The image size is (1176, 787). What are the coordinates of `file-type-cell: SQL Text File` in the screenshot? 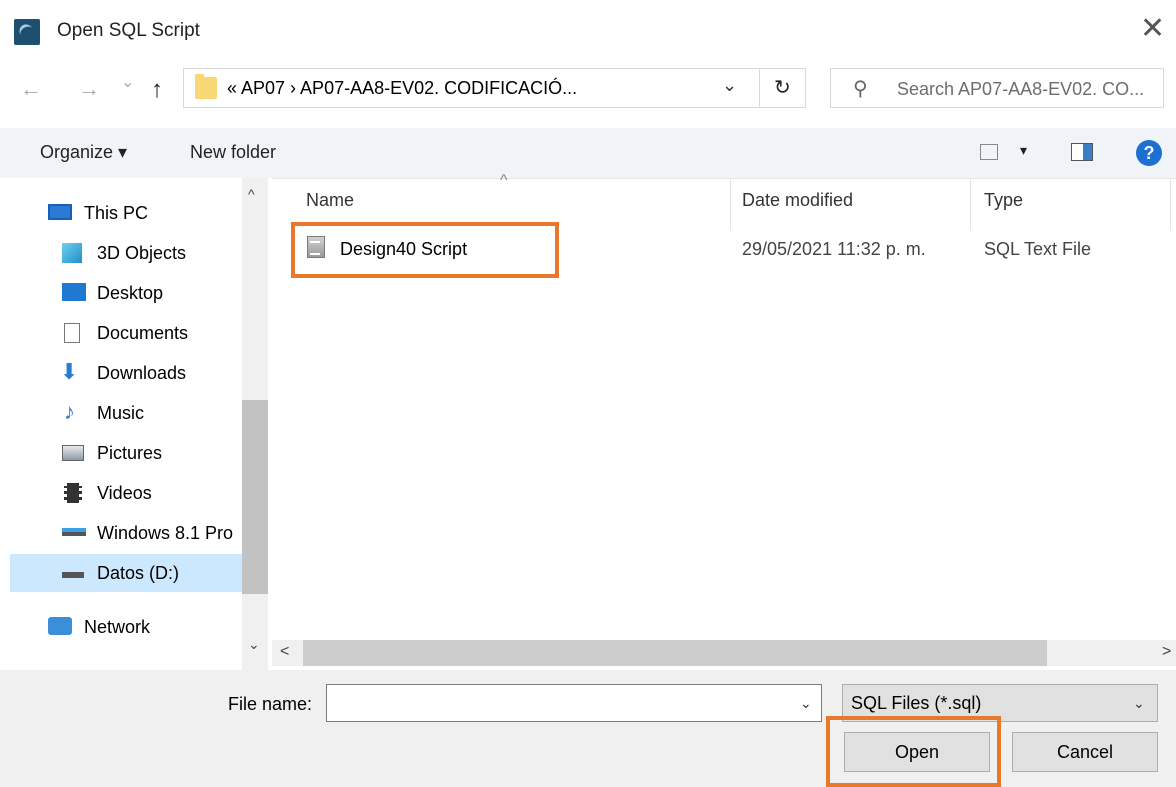 It's located at (1038, 249).